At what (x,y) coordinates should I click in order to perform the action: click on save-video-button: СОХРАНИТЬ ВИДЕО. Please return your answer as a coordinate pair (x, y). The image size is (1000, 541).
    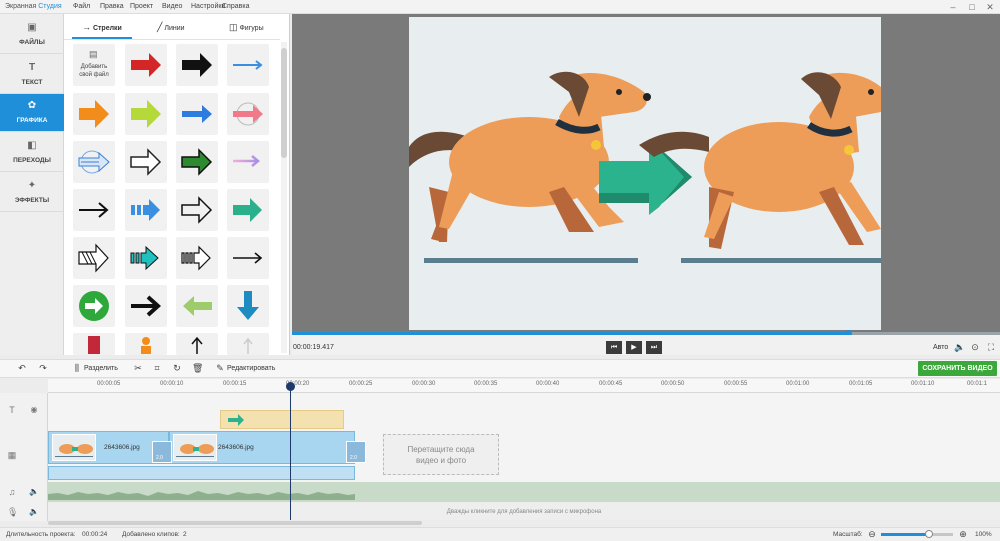
    Looking at the image, I should click on (957, 368).